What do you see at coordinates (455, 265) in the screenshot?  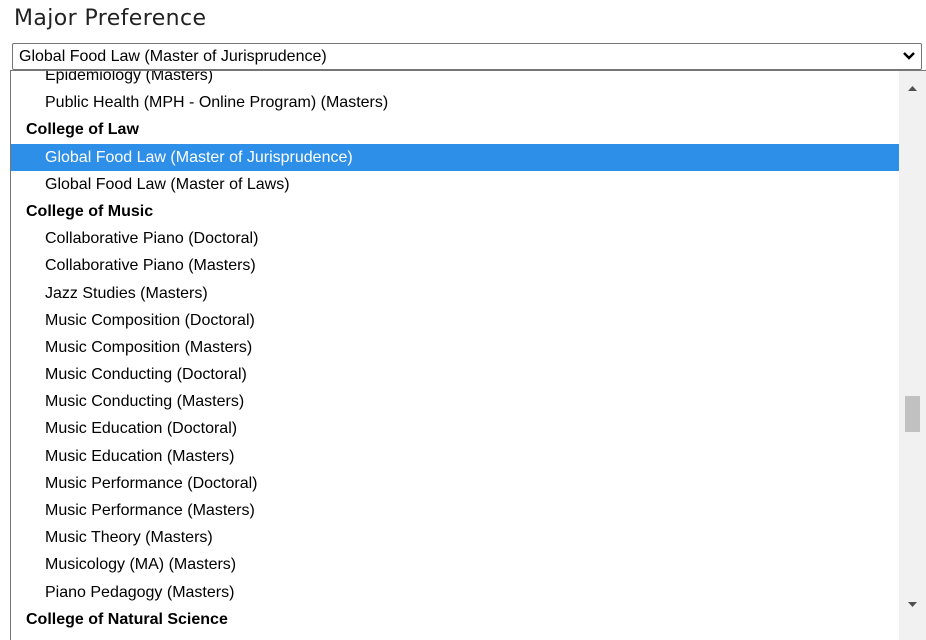 I see `option-item: Collaborative Piano (Masters)` at bounding box center [455, 265].